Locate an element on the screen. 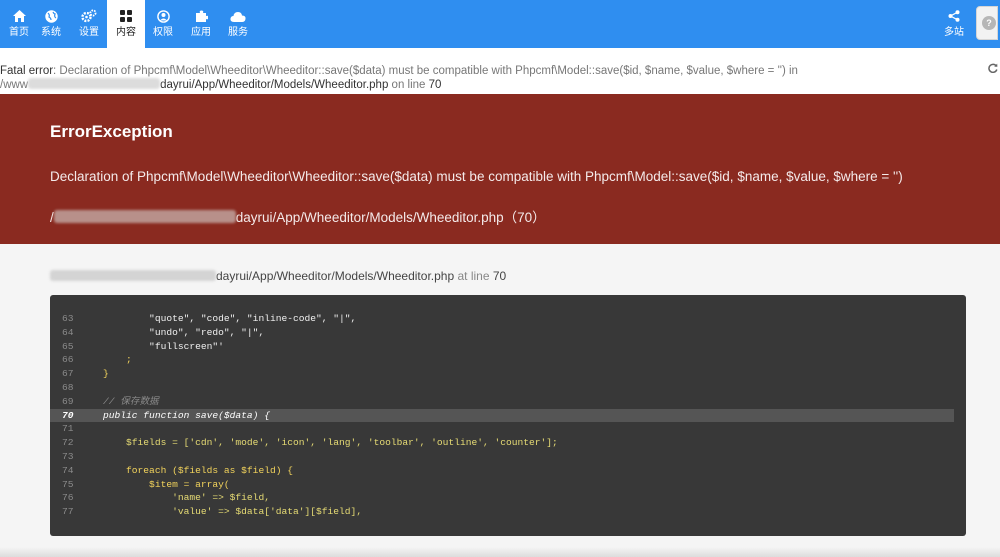 The image size is (1000, 557). nav-item-content: 内容 is located at coordinates (126, 24).